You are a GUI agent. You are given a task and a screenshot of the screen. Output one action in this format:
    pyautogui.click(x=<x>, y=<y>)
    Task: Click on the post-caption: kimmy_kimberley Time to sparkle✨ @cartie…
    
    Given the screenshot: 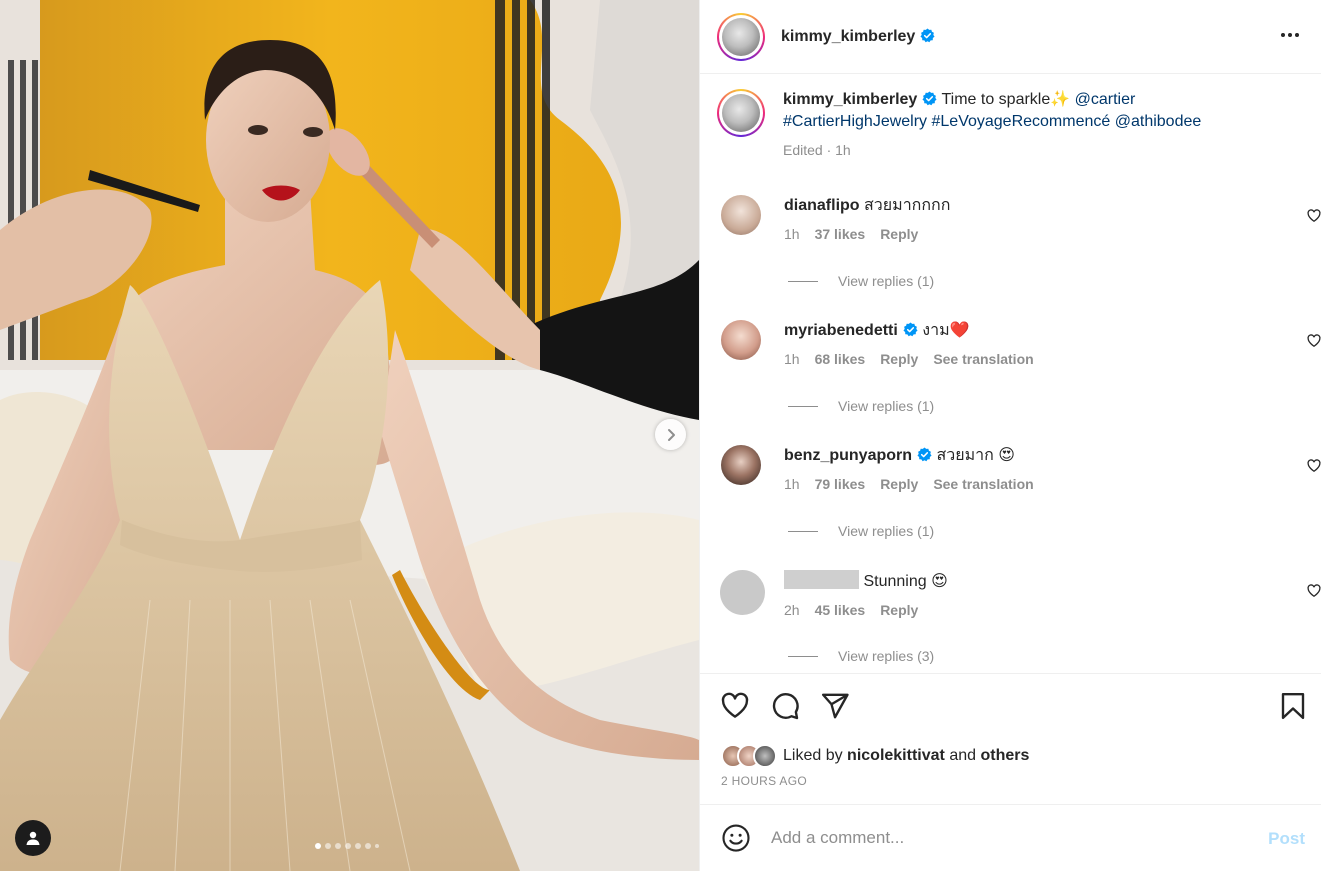 What is the action you would take?
    pyautogui.click(x=1012, y=125)
    